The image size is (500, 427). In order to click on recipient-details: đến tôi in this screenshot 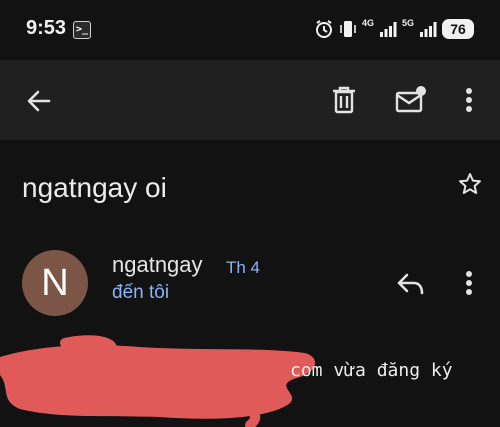, I will do `click(140, 293)`.